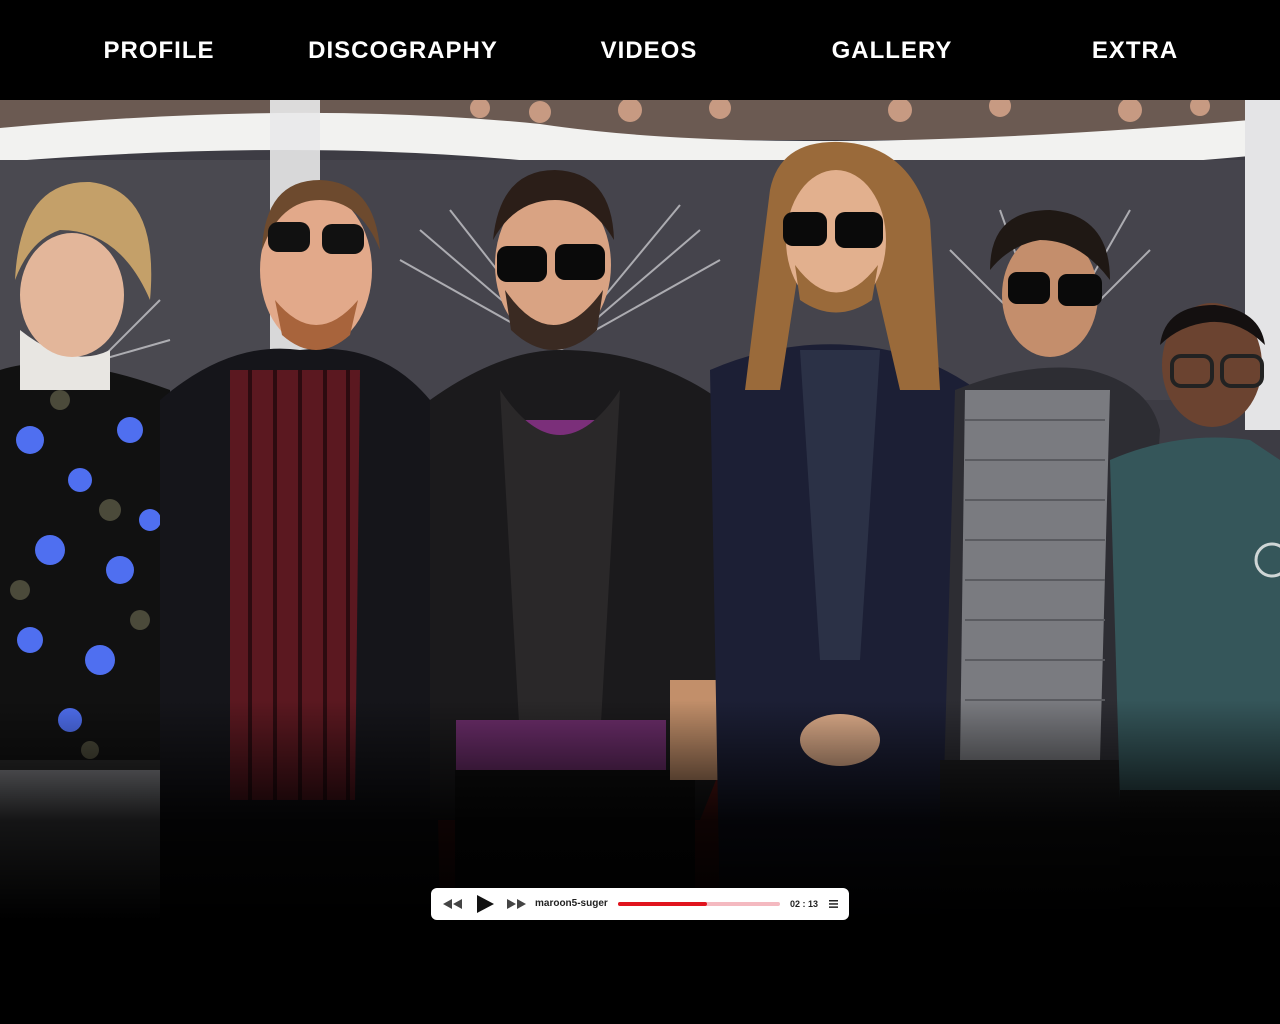 The width and height of the screenshot is (1280, 1024). I want to click on track-title: maroon5-suger, so click(571, 903).